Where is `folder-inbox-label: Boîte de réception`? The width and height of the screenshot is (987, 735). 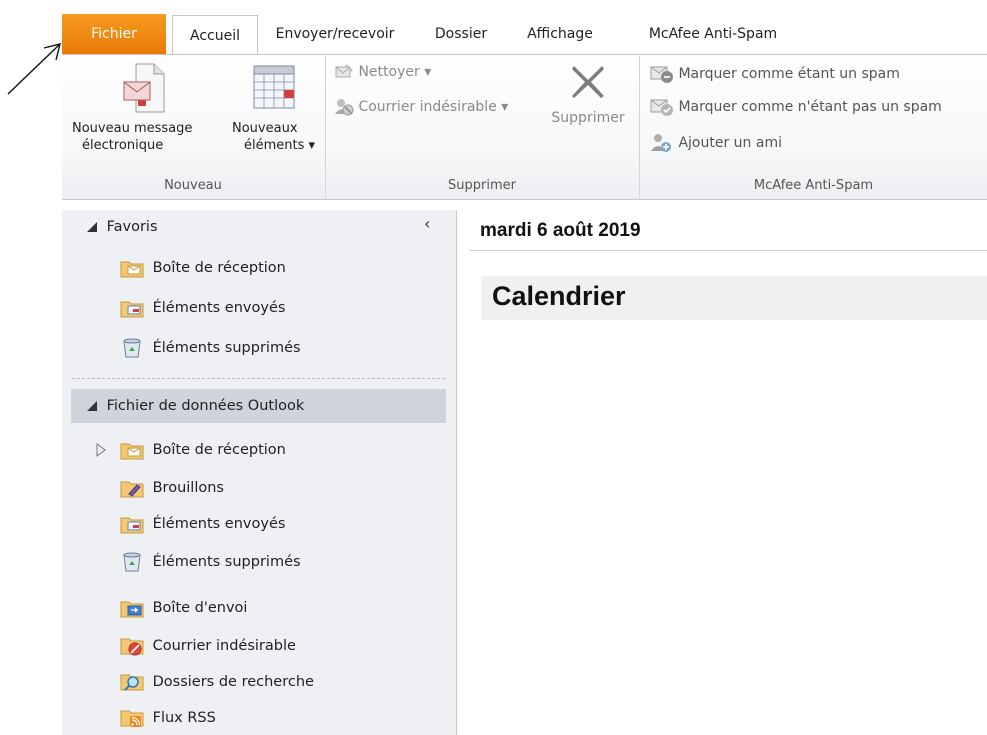 folder-inbox-label: Boîte de réception is located at coordinates (219, 450).